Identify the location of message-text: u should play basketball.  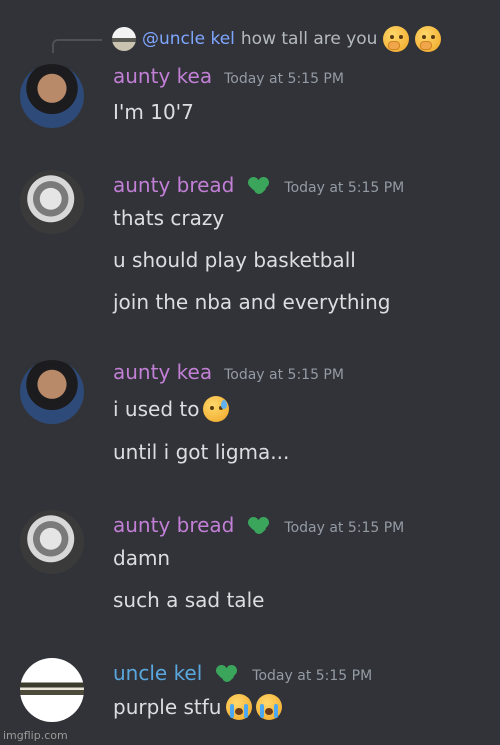
(234, 260).